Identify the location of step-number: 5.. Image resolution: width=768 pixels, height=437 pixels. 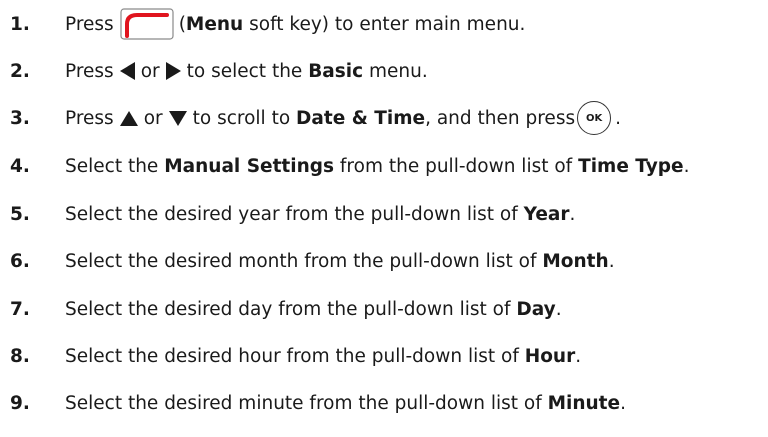
(20, 214).